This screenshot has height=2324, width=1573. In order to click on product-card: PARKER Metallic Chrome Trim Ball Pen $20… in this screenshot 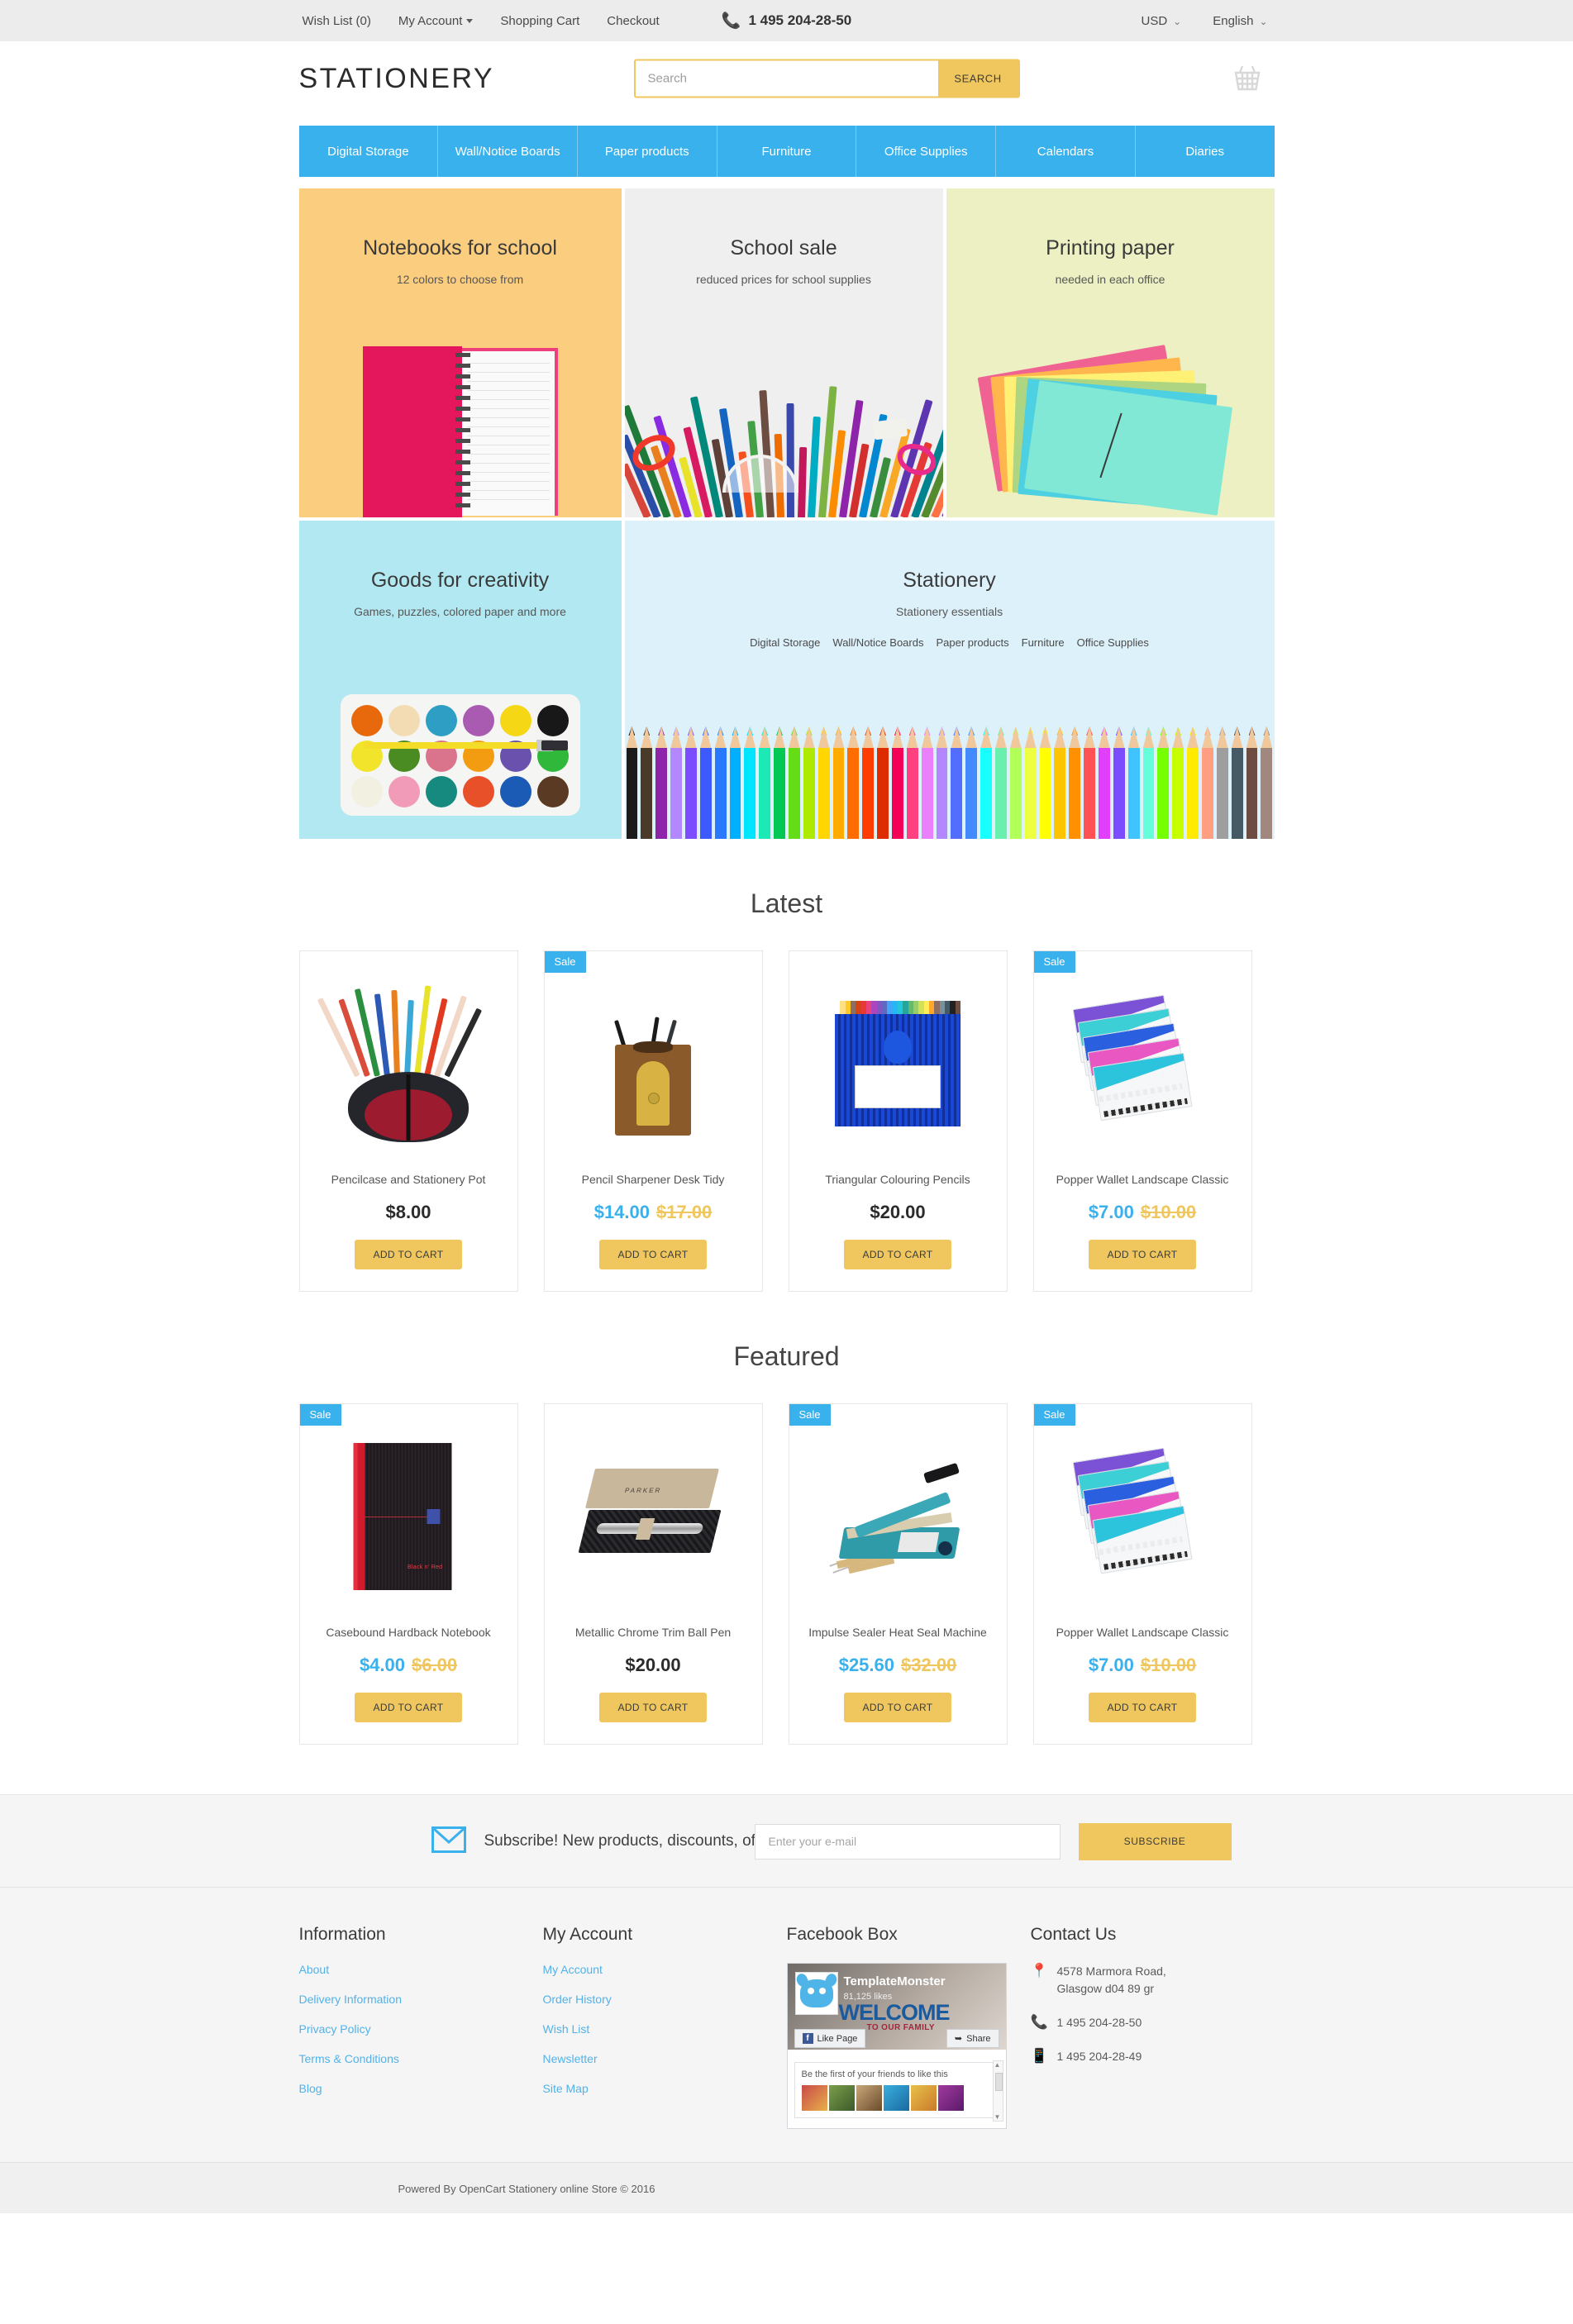, I will do `click(653, 1574)`.